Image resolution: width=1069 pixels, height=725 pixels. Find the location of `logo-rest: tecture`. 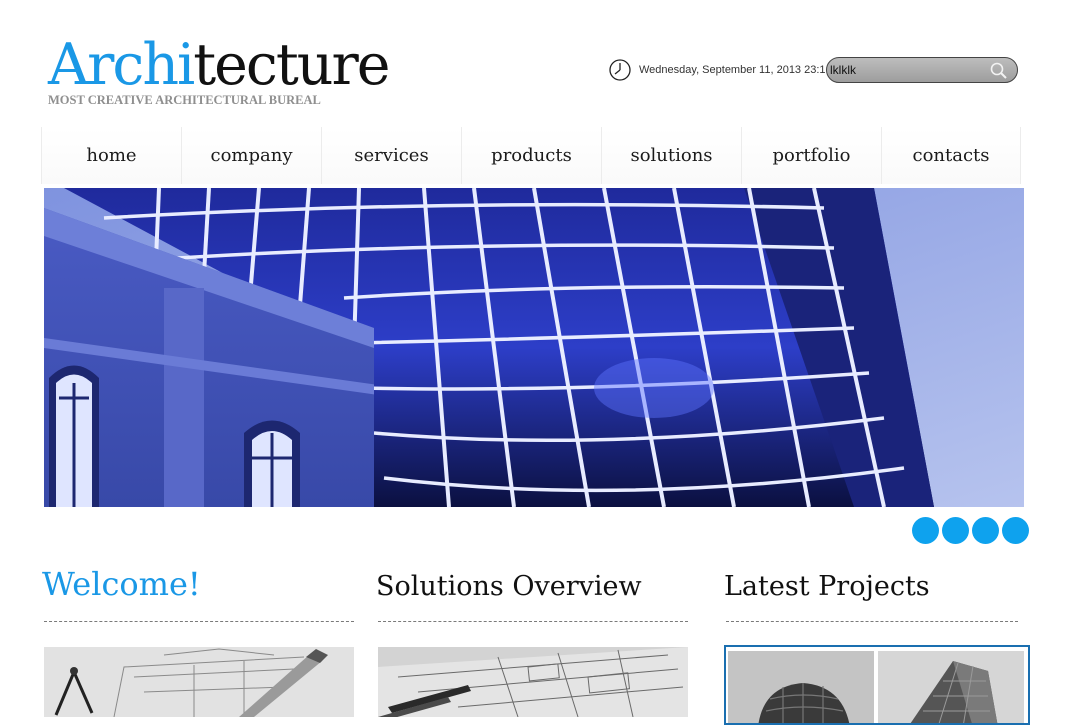

logo-rest: tecture is located at coordinates (291, 65).